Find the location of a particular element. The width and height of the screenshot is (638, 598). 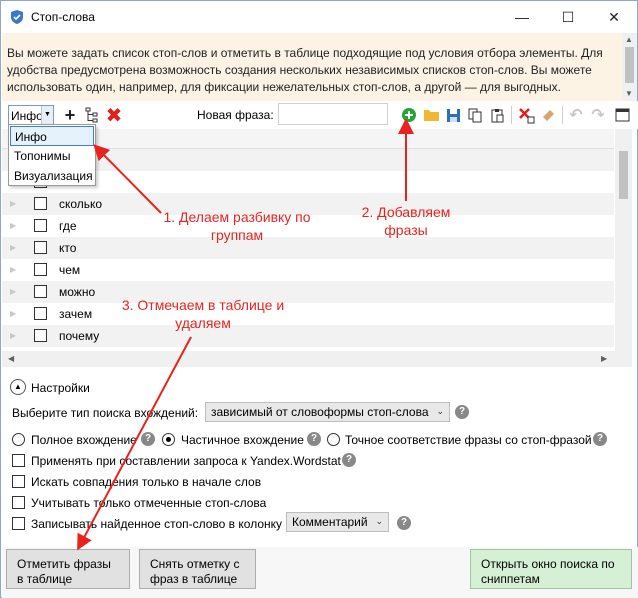

add-group-icon: + is located at coordinates (70, 115).